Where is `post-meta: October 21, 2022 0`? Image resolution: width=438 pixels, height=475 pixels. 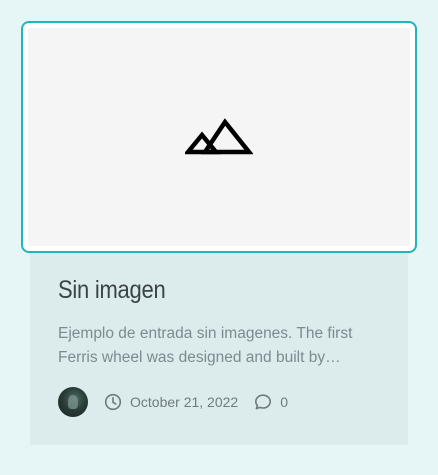
post-meta: October 21, 2022 0 is located at coordinates (173, 401).